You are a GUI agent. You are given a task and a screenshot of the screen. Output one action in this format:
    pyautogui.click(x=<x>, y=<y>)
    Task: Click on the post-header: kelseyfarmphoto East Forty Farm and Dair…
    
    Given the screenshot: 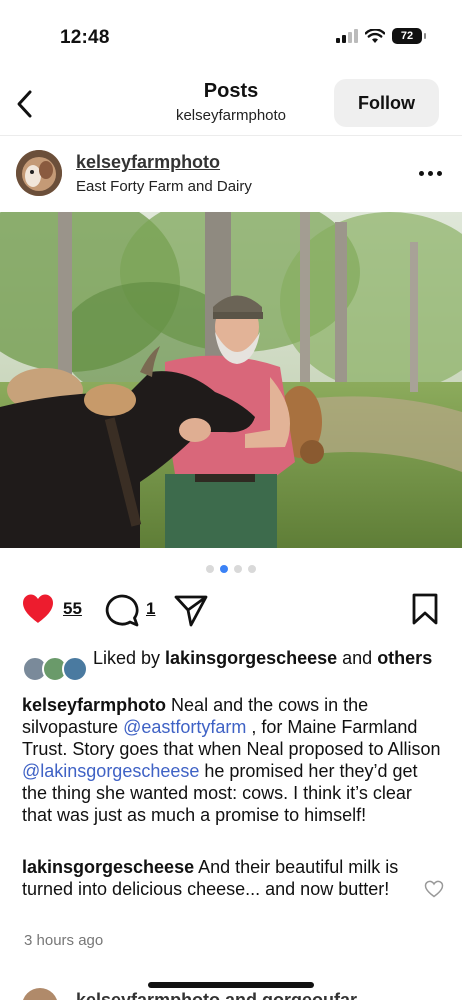 What is the action you would take?
    pyautogui.click(x=231, y=174)
    